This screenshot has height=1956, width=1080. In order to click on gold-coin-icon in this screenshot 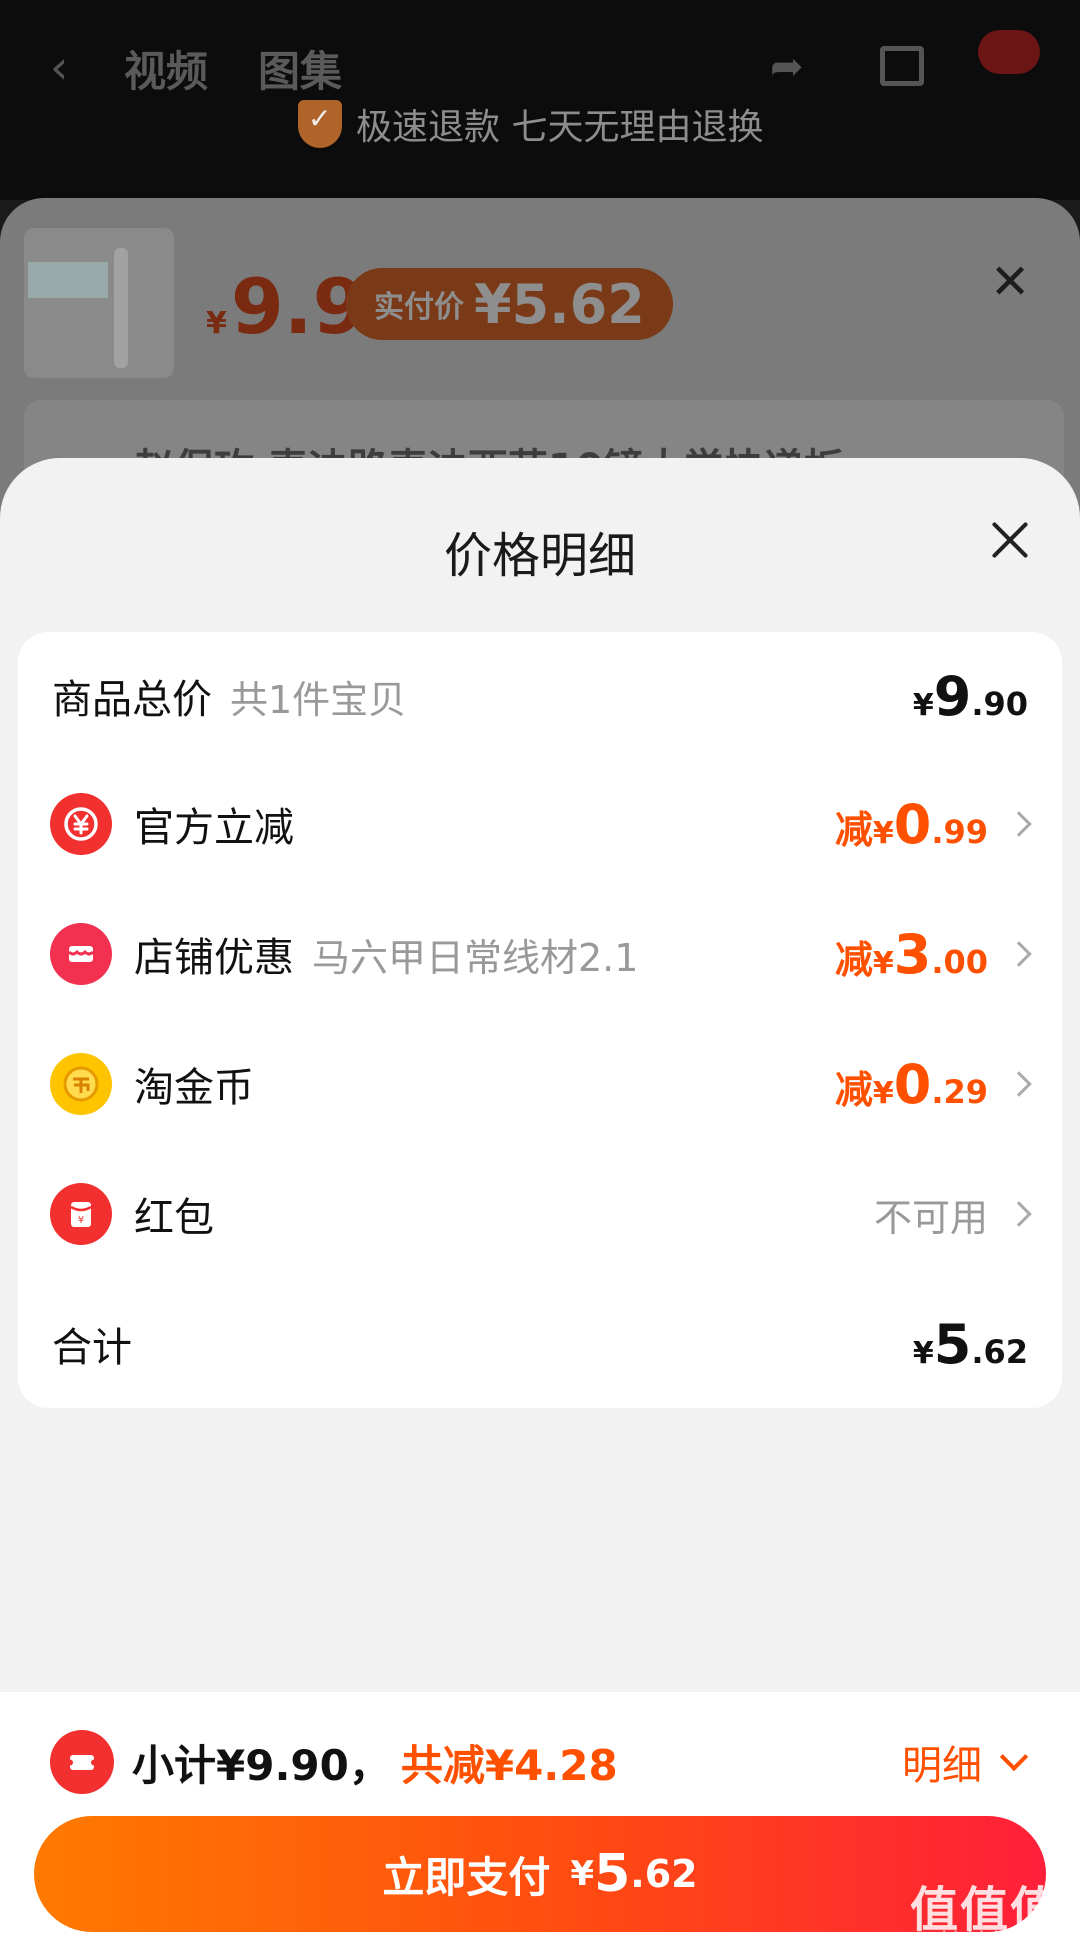, I will do `click(81, 1084)`.